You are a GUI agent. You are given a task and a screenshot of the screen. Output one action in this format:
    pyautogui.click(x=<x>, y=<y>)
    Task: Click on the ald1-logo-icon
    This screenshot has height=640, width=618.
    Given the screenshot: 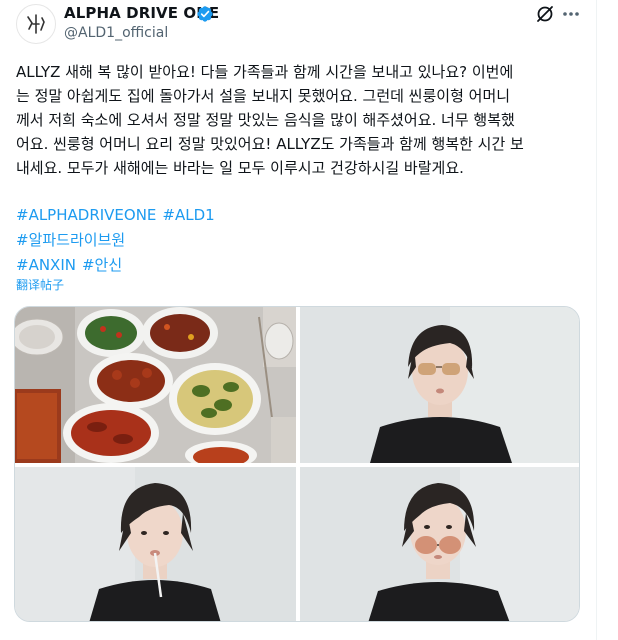 What is the action you would take?
    pyautogui.click(x=36, y=24)
    